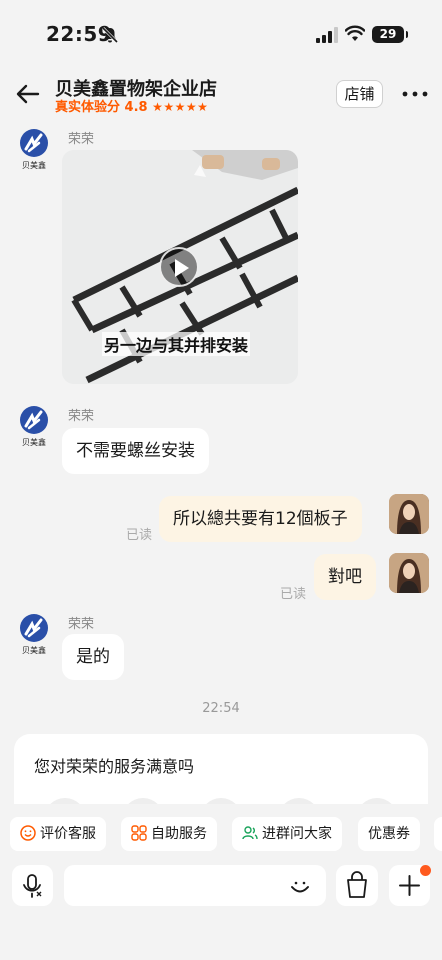 The height and width of the screenshot is (960, 442). I want to click on coupon-label: 优惠券, so click(389, 834).